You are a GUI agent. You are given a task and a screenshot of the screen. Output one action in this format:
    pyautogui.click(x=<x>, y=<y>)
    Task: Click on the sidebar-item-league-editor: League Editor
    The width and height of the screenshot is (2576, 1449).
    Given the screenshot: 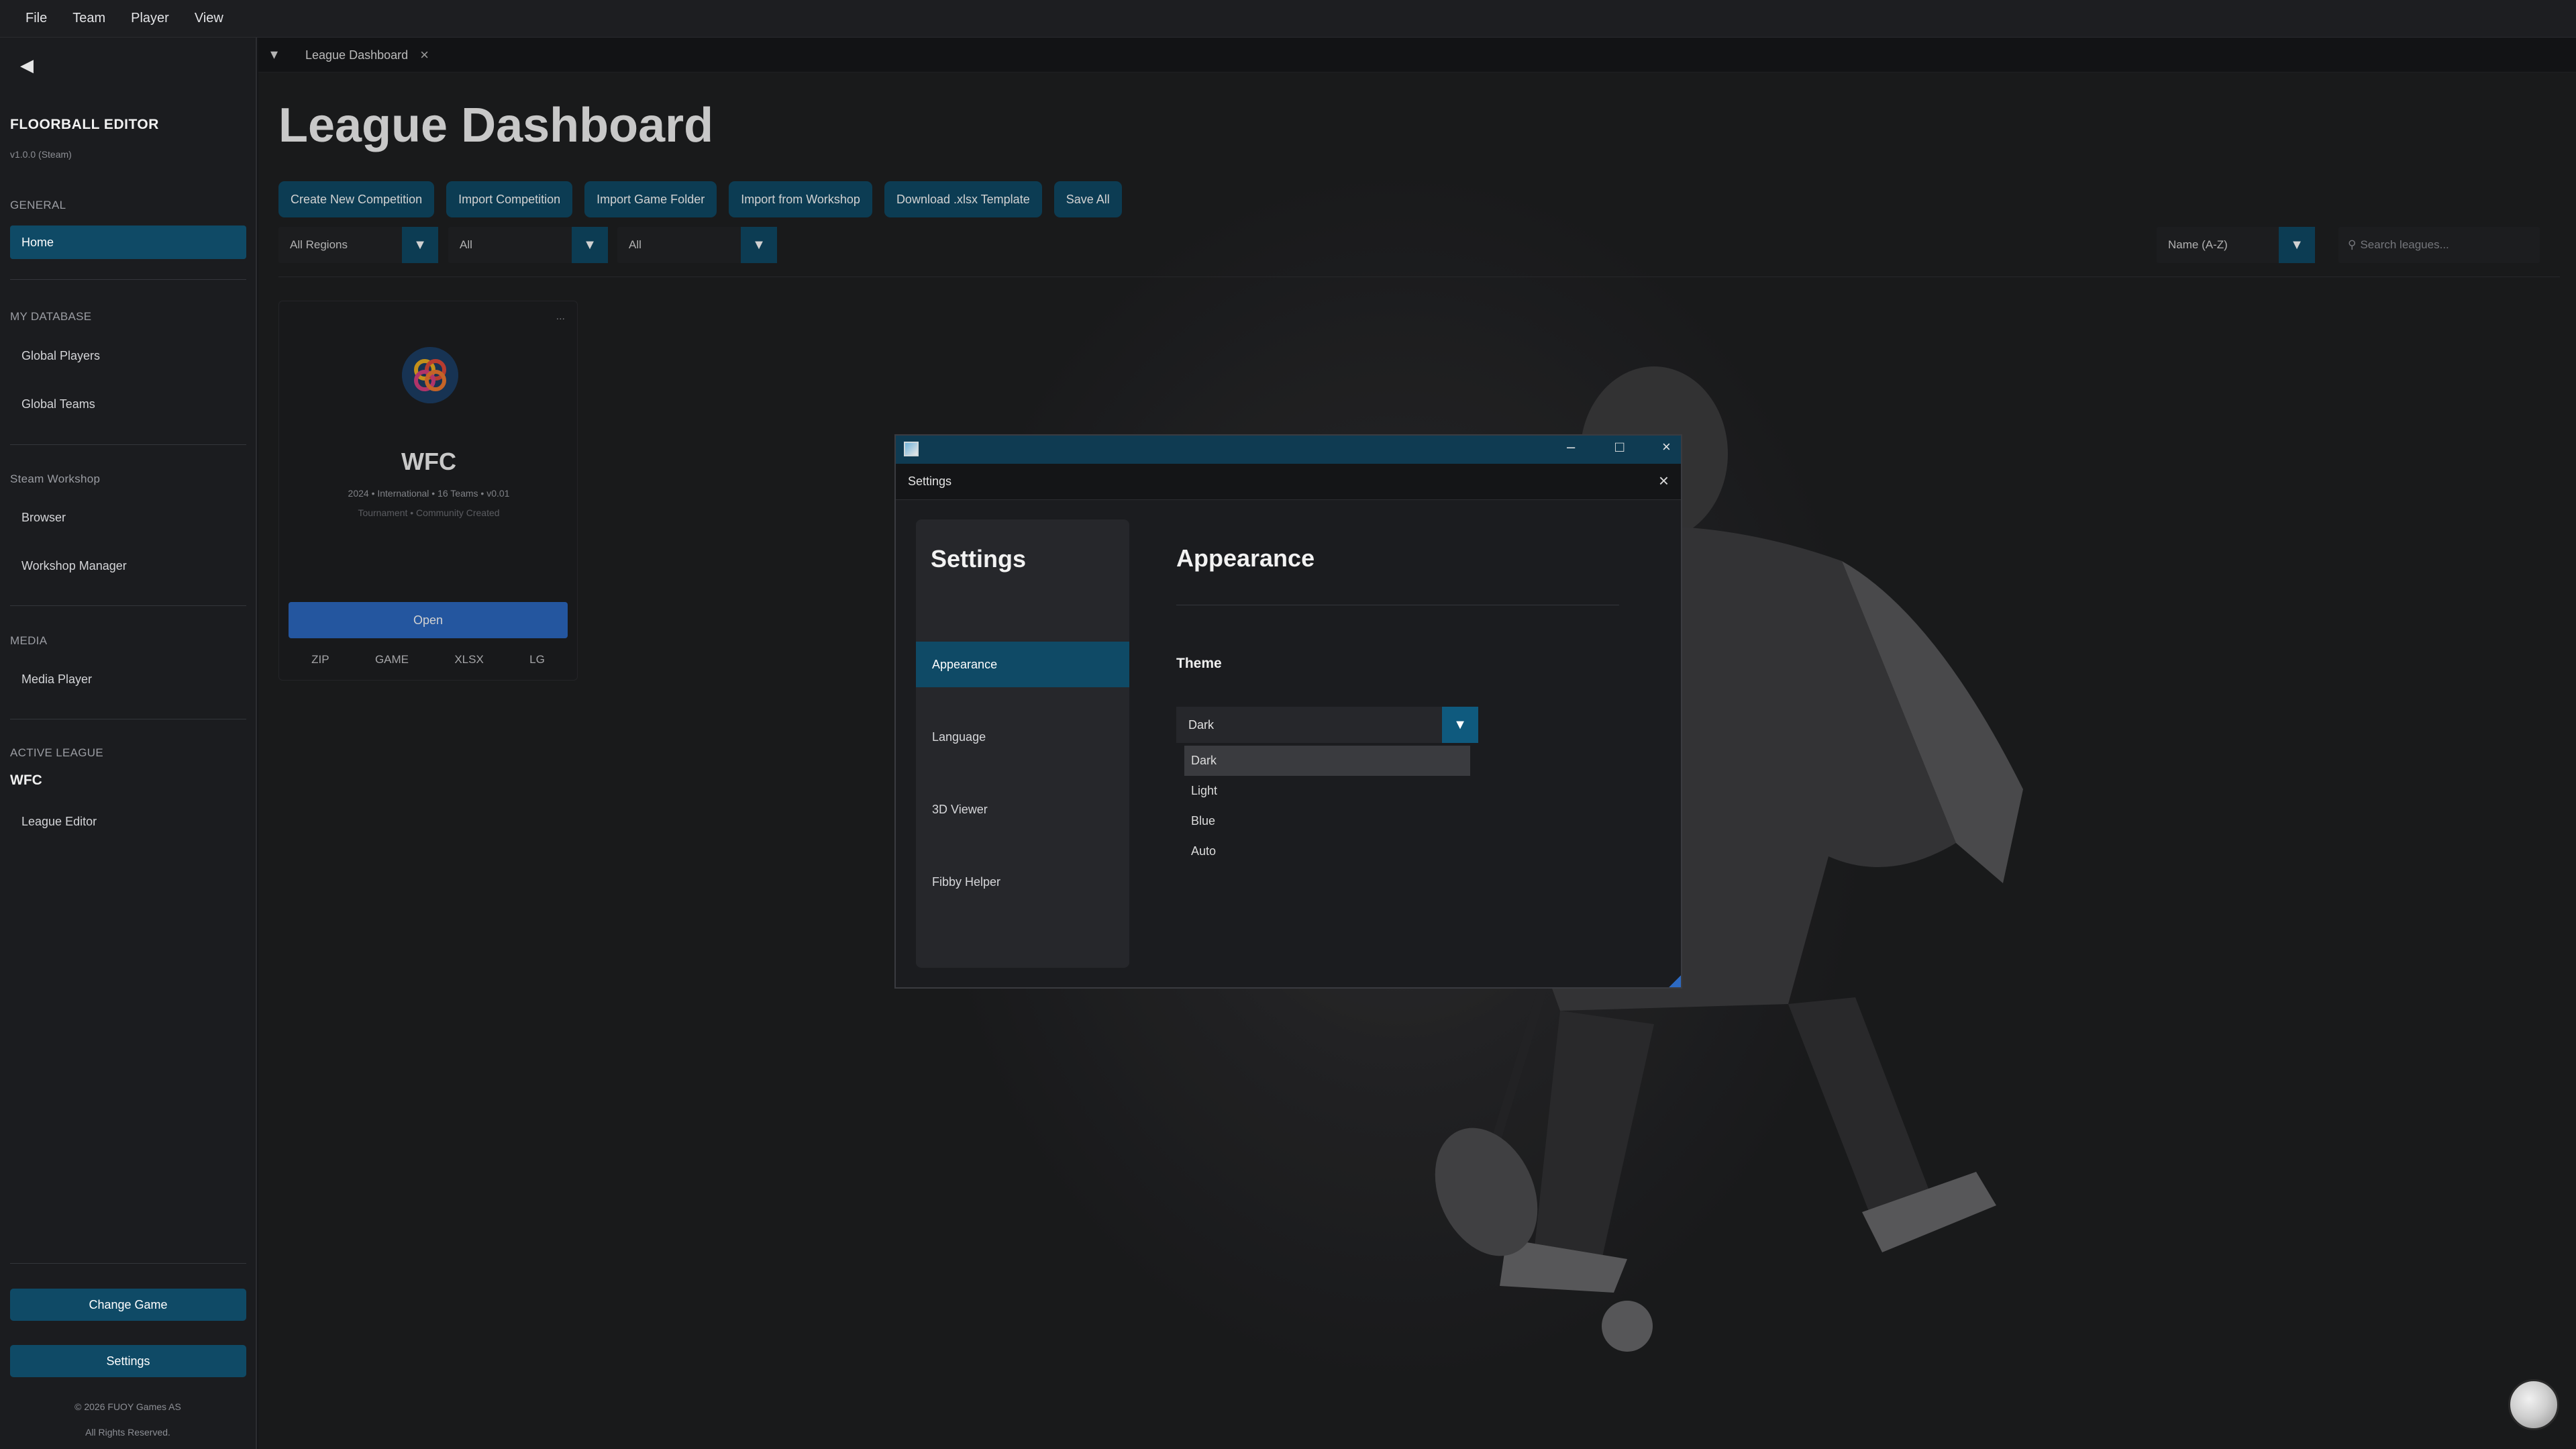 What is the action you would take?
    pyautogui.click(x=128, y=821)
    